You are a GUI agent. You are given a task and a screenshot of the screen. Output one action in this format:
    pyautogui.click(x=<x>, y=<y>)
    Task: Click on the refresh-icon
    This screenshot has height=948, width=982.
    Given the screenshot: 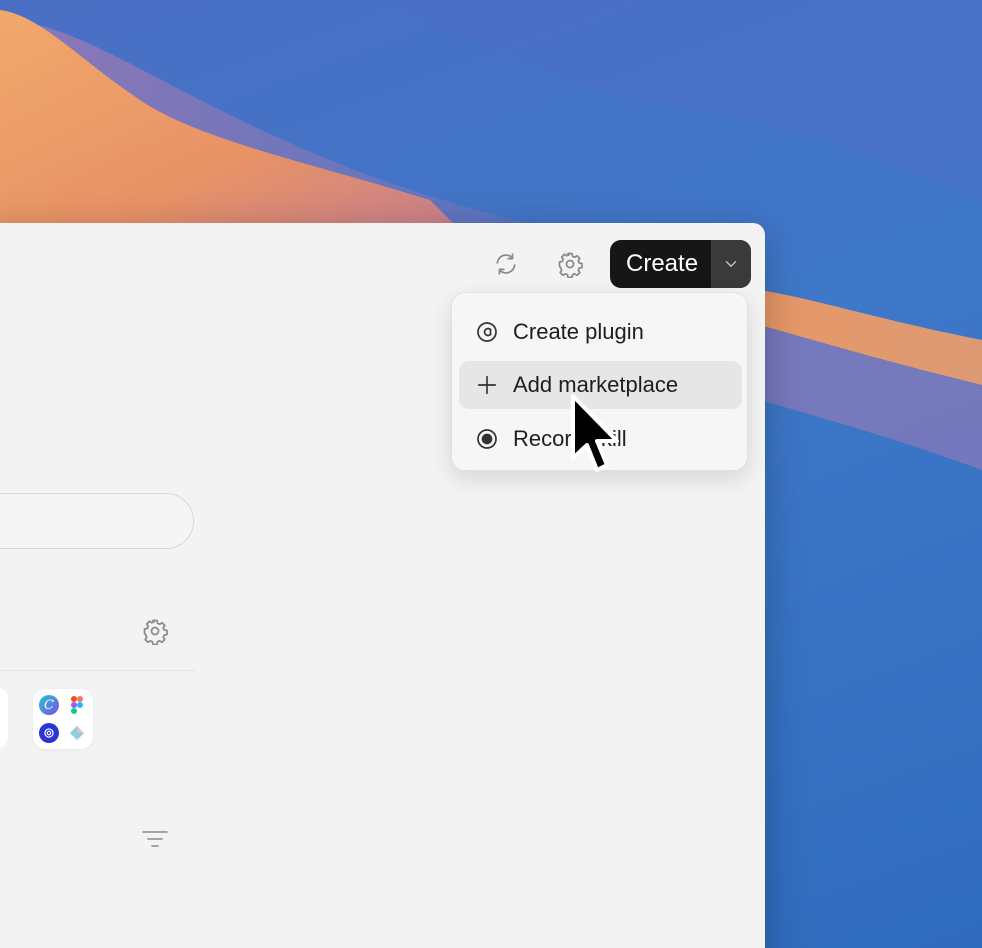 What is the action you would take?
    pyautogui.click(x=506, y=264)
    